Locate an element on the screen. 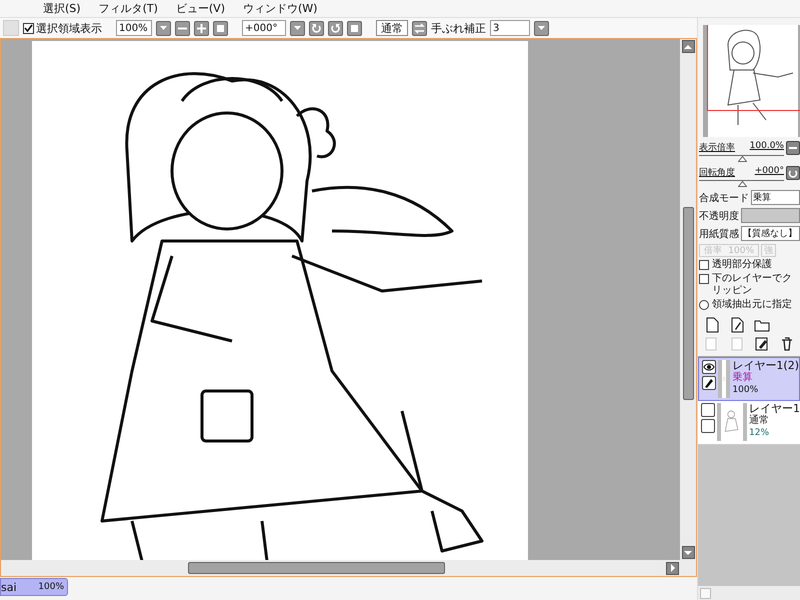  menu-item: フィルタ(T) is located at coordinates (128, 8).